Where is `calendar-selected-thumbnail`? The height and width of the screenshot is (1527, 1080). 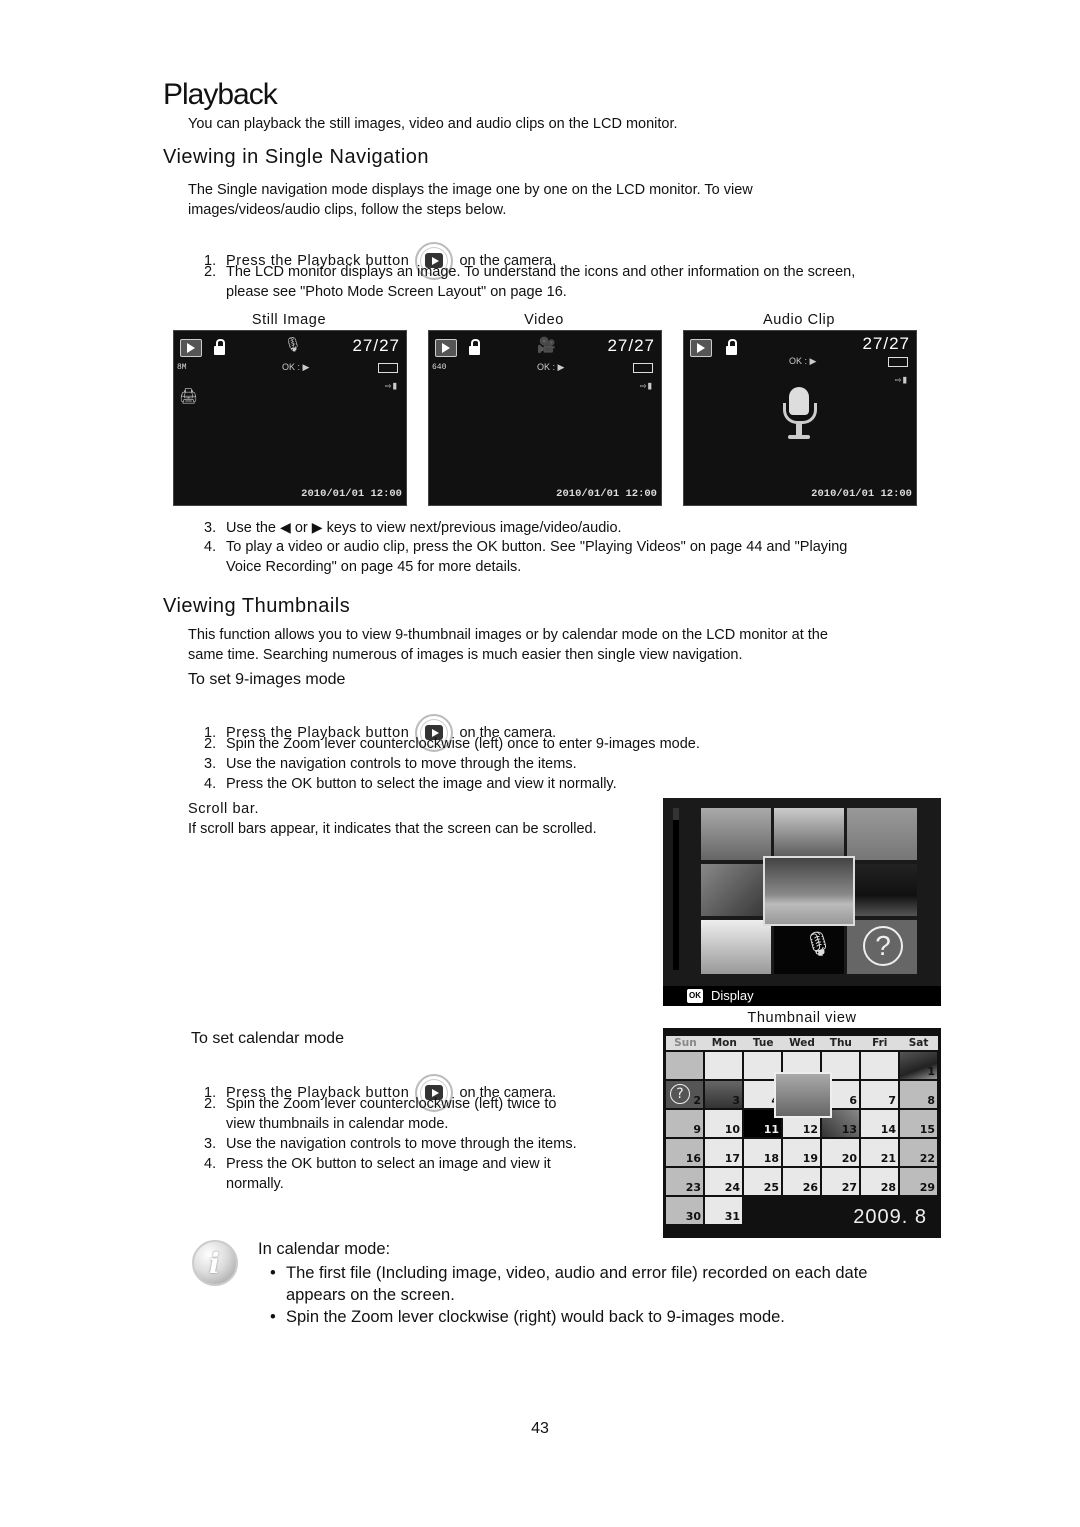
calendar-selected-thumbnail is located at coordinates (803, 1095).